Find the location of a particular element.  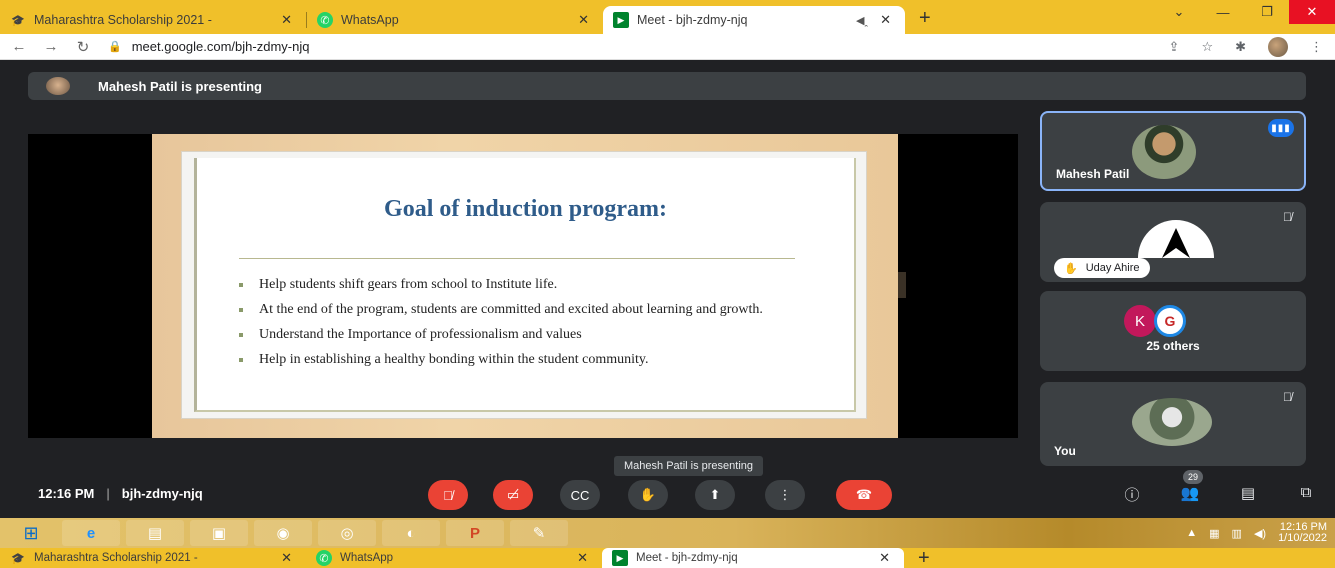

participant-tile-uday: 🎙̸ ✋ Uday Ahire is located at coordinates (1173, 242).